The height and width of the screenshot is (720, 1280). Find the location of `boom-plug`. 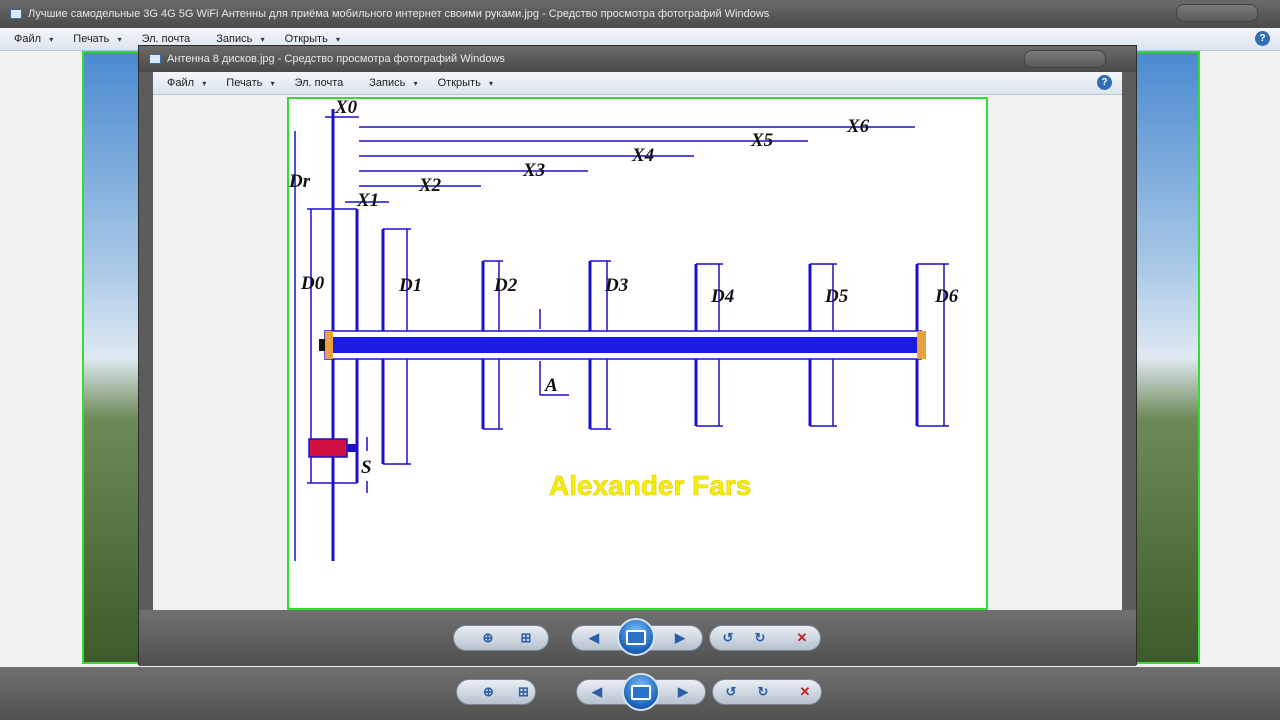

boom-plug is located at coordinates (322, 345).